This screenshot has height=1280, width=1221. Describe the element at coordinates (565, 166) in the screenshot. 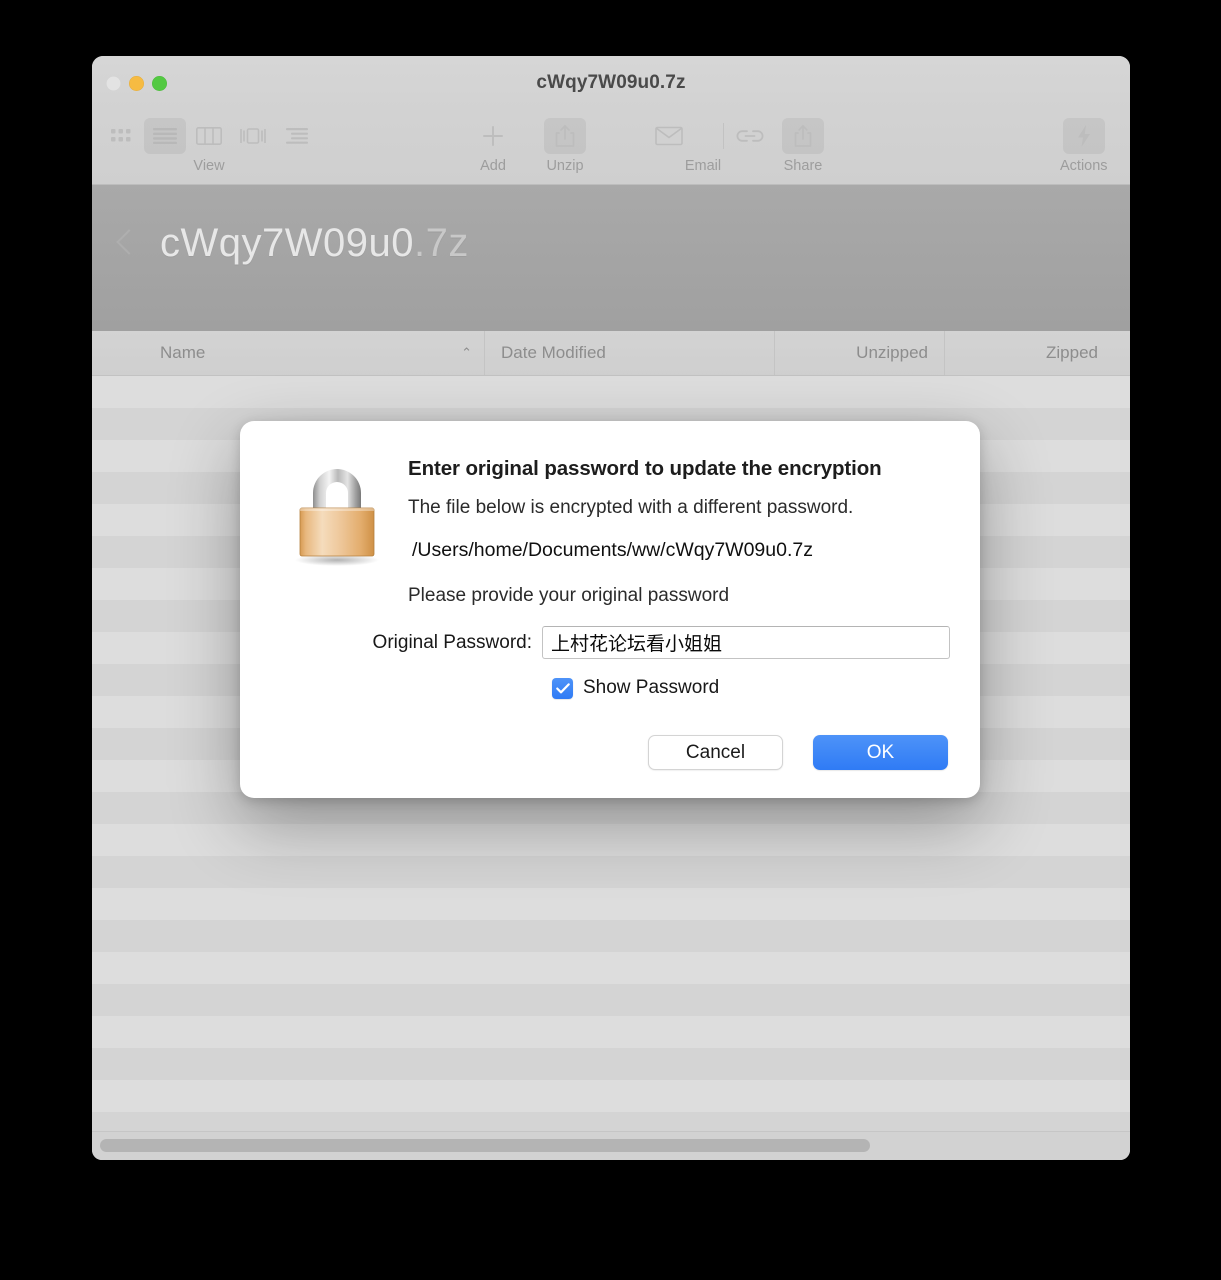

I see `toolbar-label-unzip: Unzip` at that location.